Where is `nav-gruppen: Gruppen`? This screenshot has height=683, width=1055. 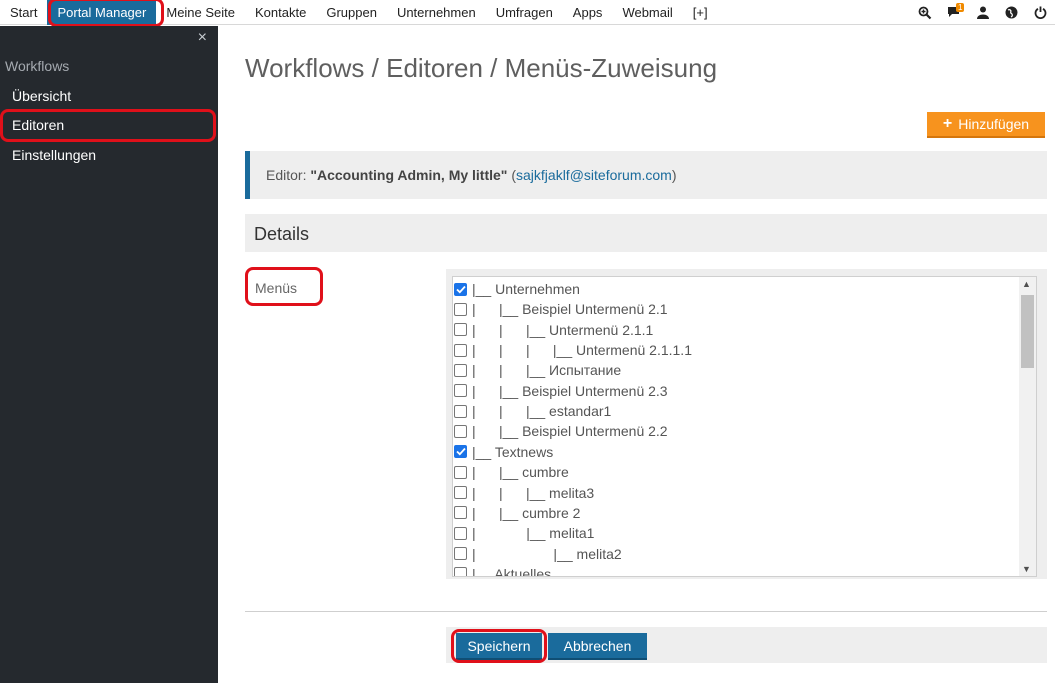 nav-gruppen: Gruppen is located at coordinates (351, 12).